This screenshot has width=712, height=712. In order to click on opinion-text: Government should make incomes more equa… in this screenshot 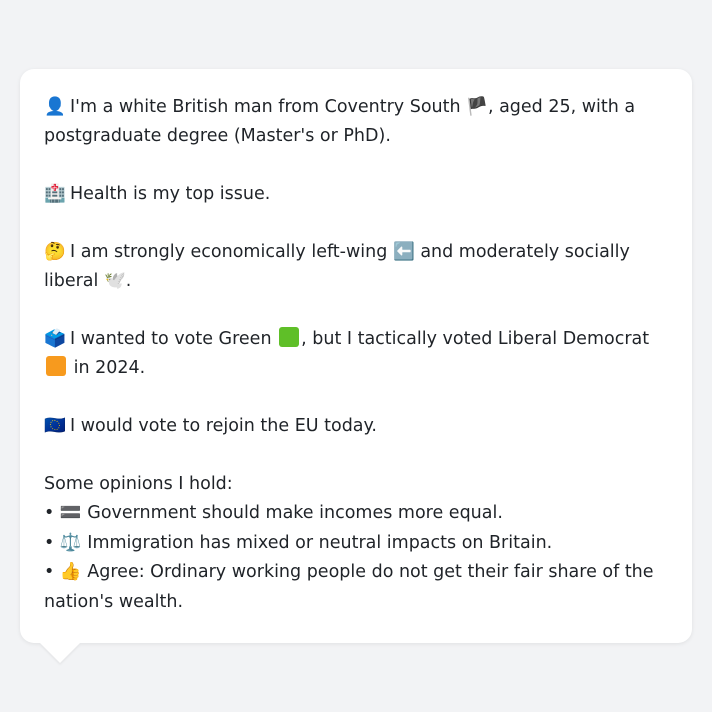, I will do `click(295, 513)`.